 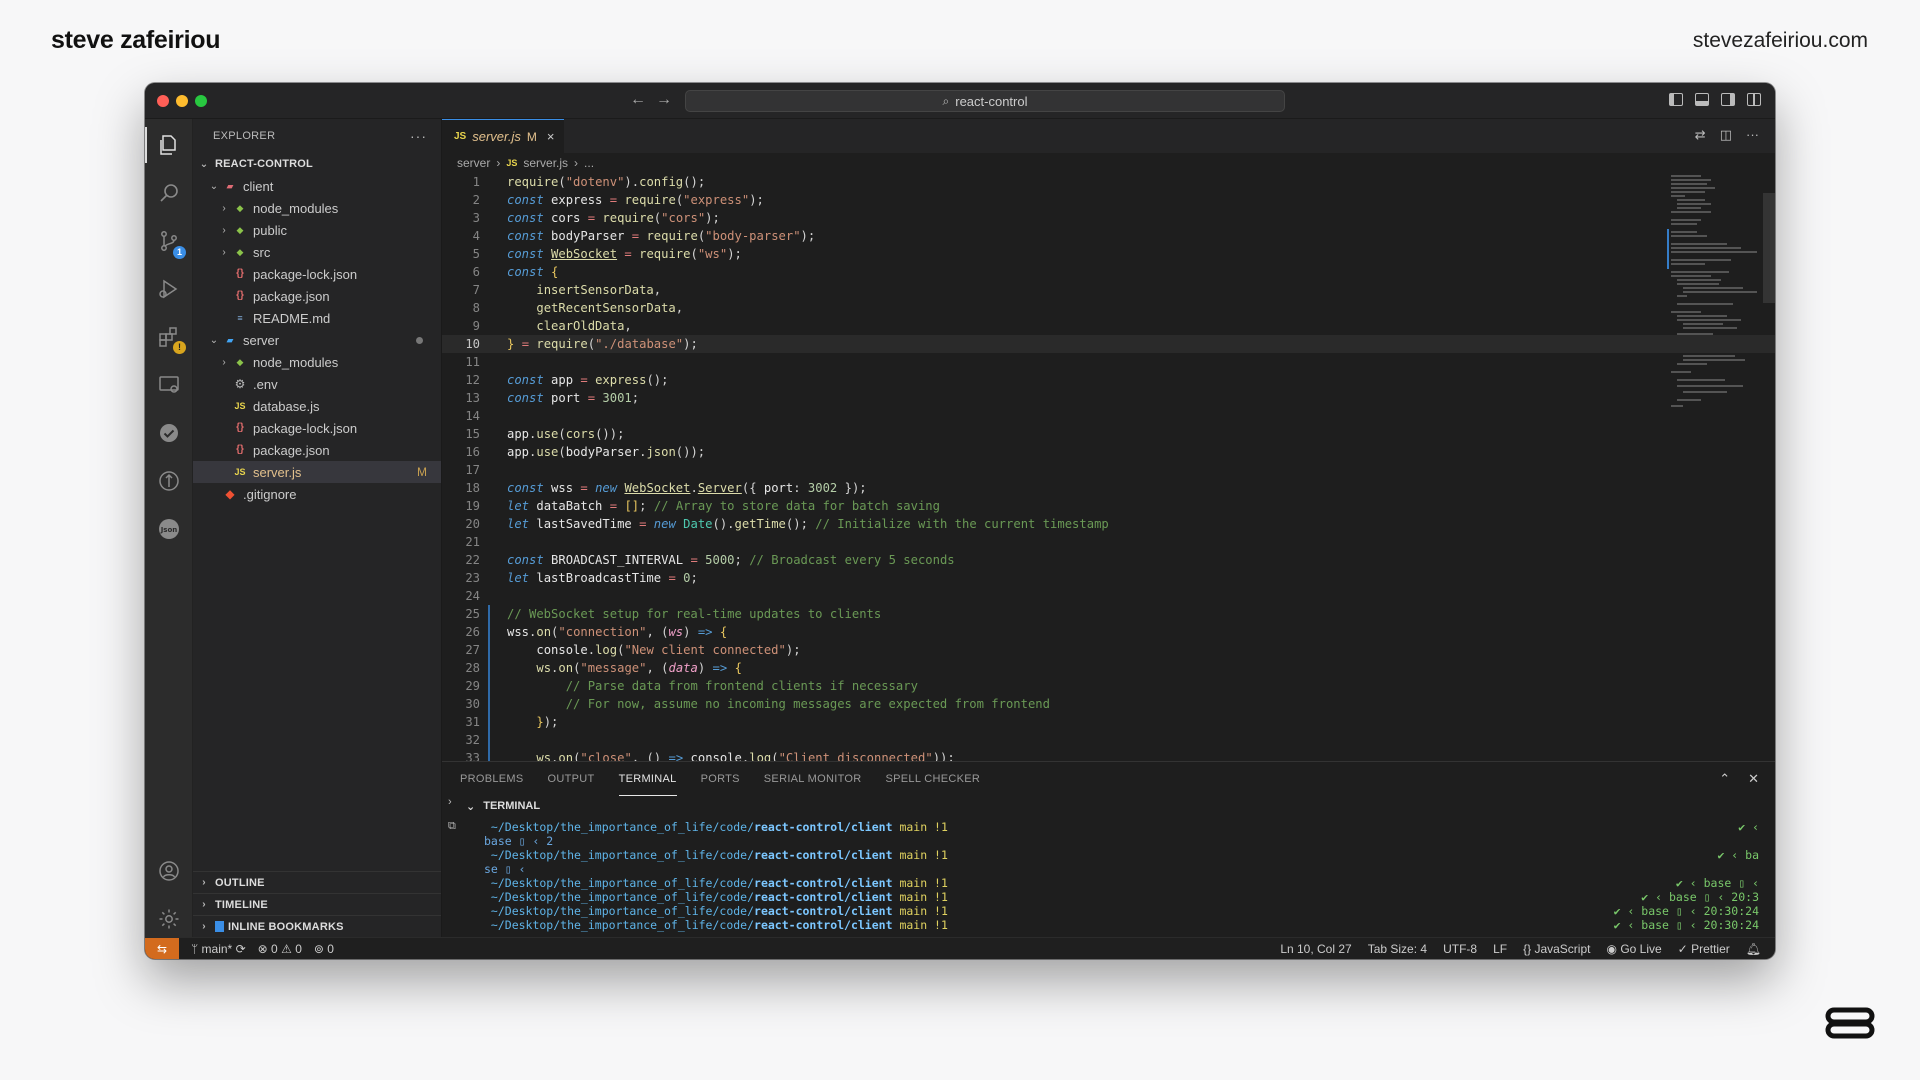 What do you see at coordinates (1108, 578) in the screenshot?
I see `code-line: 23 let lastBroadcastTime = 0;` at bounding box center [1108, 578].